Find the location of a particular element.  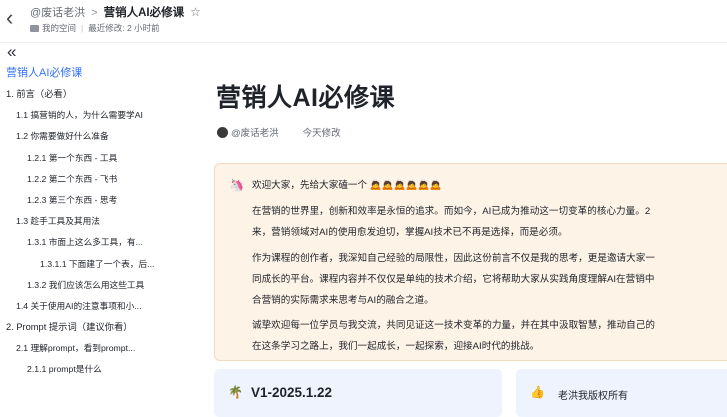

version-text: V1-2025.1.22 is located at coordinates (292, 392).